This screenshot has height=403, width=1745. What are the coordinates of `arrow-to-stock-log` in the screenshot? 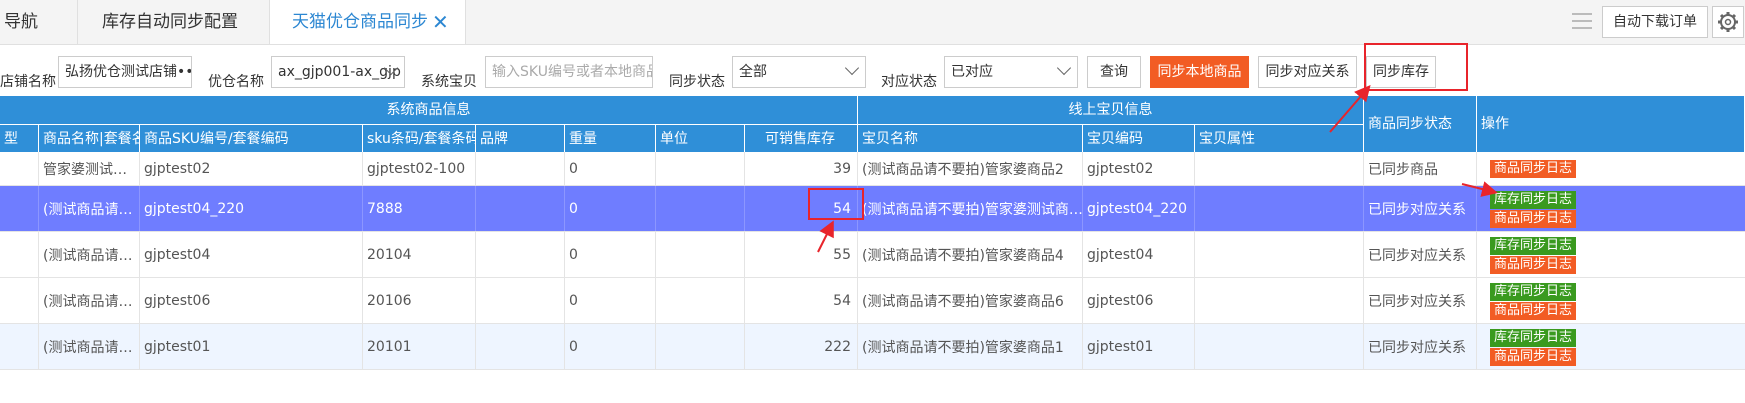 It's located at (1479, 189).